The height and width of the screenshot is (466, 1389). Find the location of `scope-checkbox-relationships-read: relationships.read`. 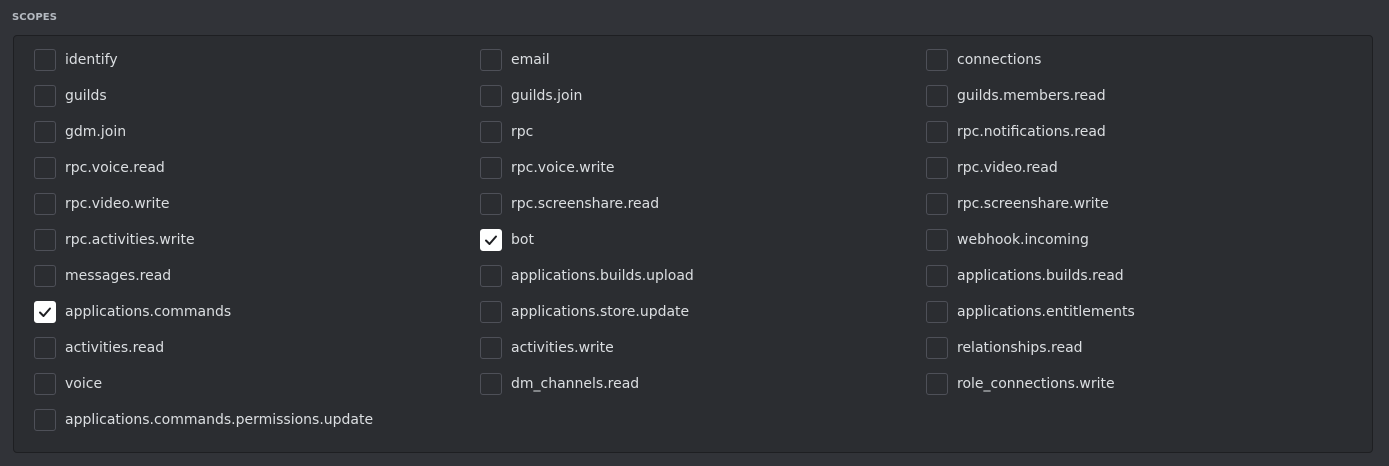

scope-checkbox-relationships-read: relationships.read is located at coordinates (1149, 348).